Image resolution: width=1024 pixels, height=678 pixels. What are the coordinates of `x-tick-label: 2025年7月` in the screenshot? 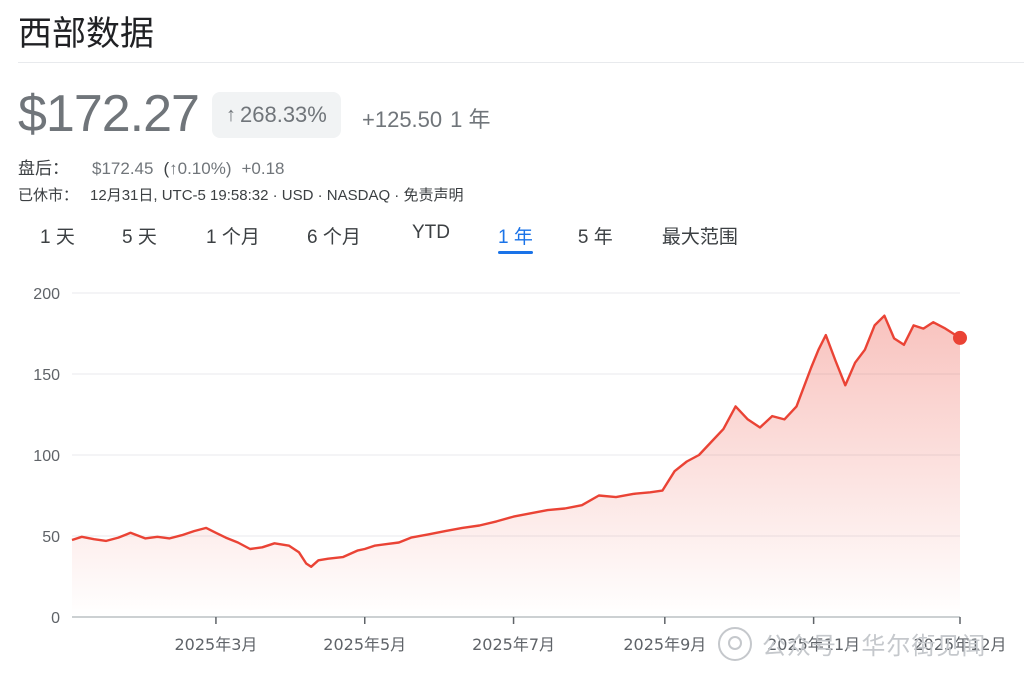 It's located at (513, 644).